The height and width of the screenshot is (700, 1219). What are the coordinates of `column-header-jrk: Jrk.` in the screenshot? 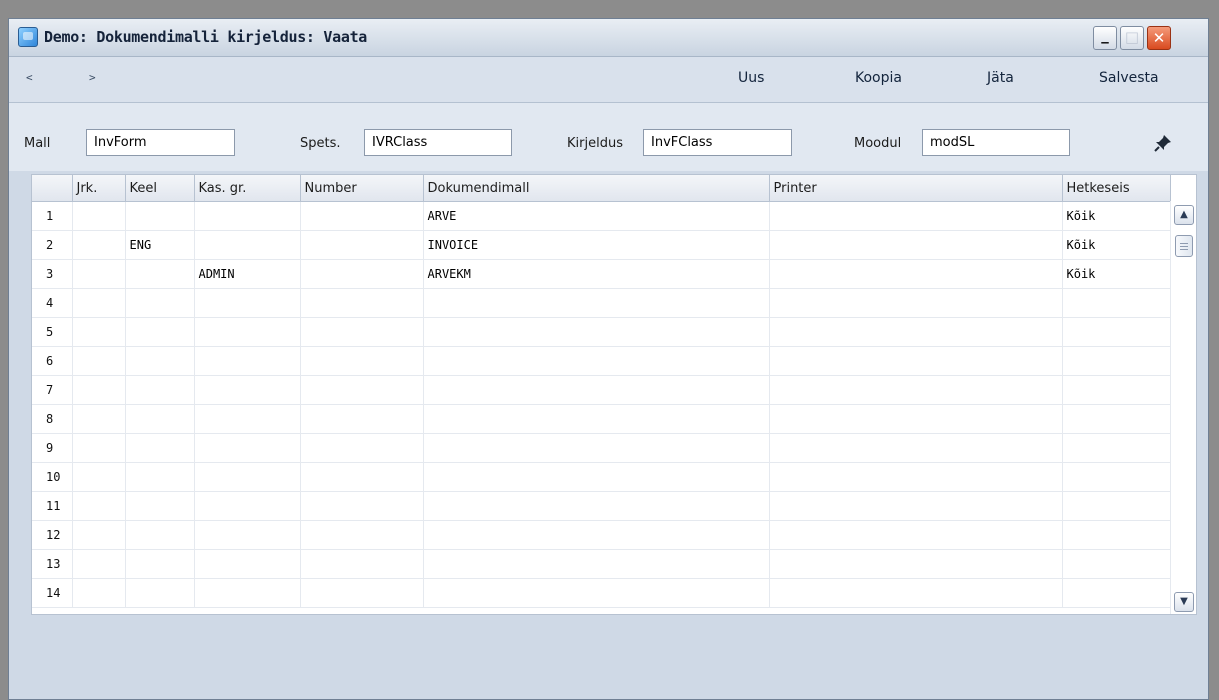 It's located at (99, 188).